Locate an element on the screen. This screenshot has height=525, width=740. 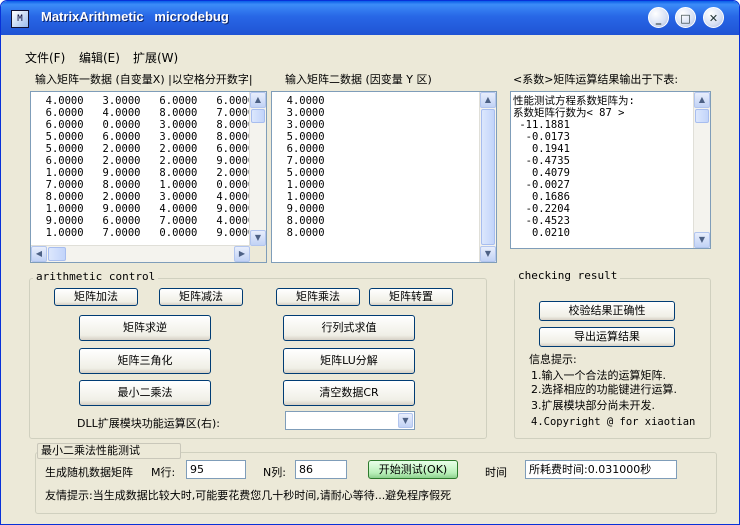
checking-result-title: checking result is located at coordinates (568, 275).